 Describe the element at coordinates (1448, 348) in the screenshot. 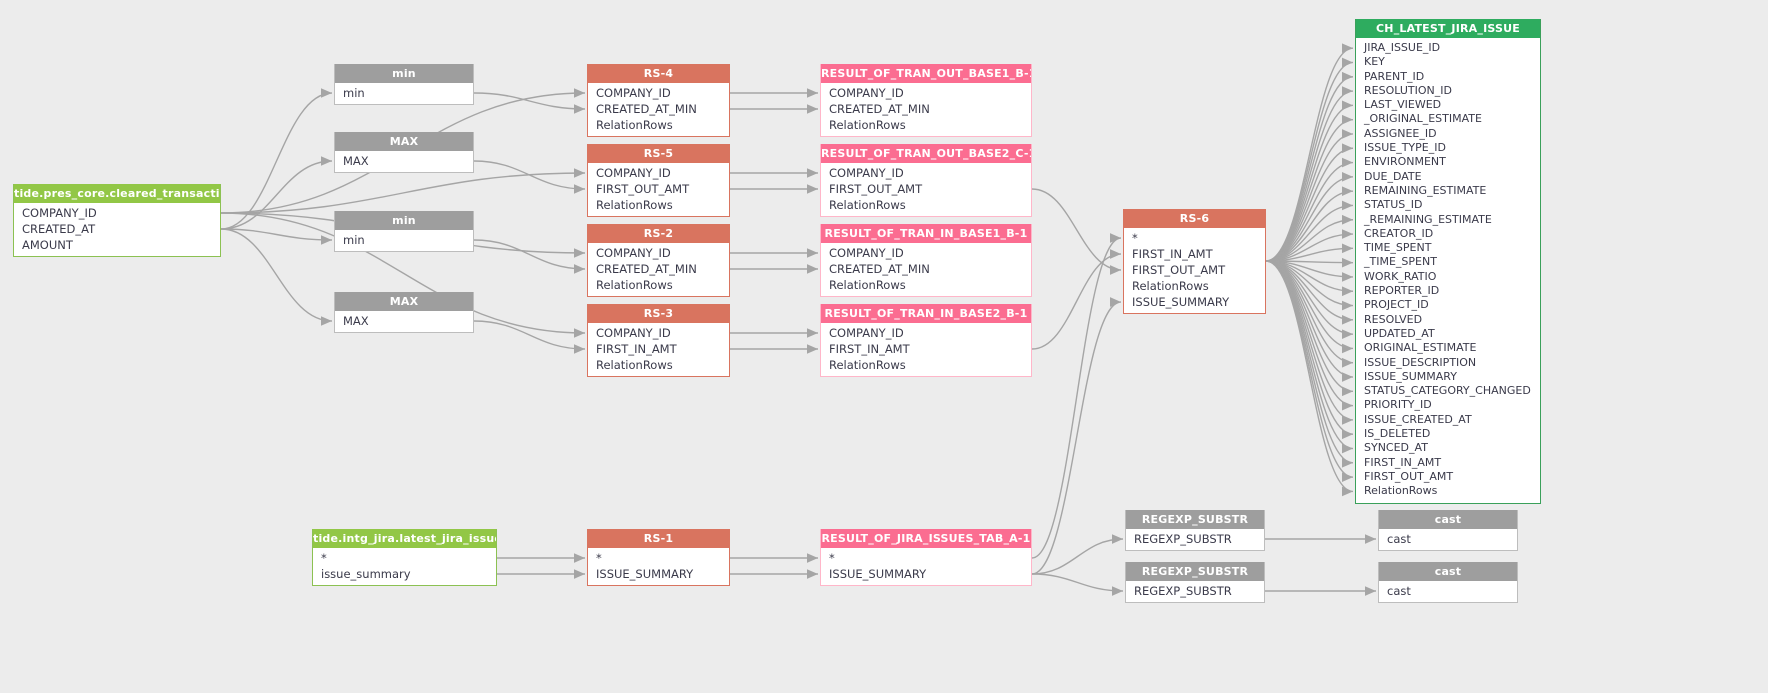

I see `node-field: ORIGINAL_ESTIMATE` at that location.